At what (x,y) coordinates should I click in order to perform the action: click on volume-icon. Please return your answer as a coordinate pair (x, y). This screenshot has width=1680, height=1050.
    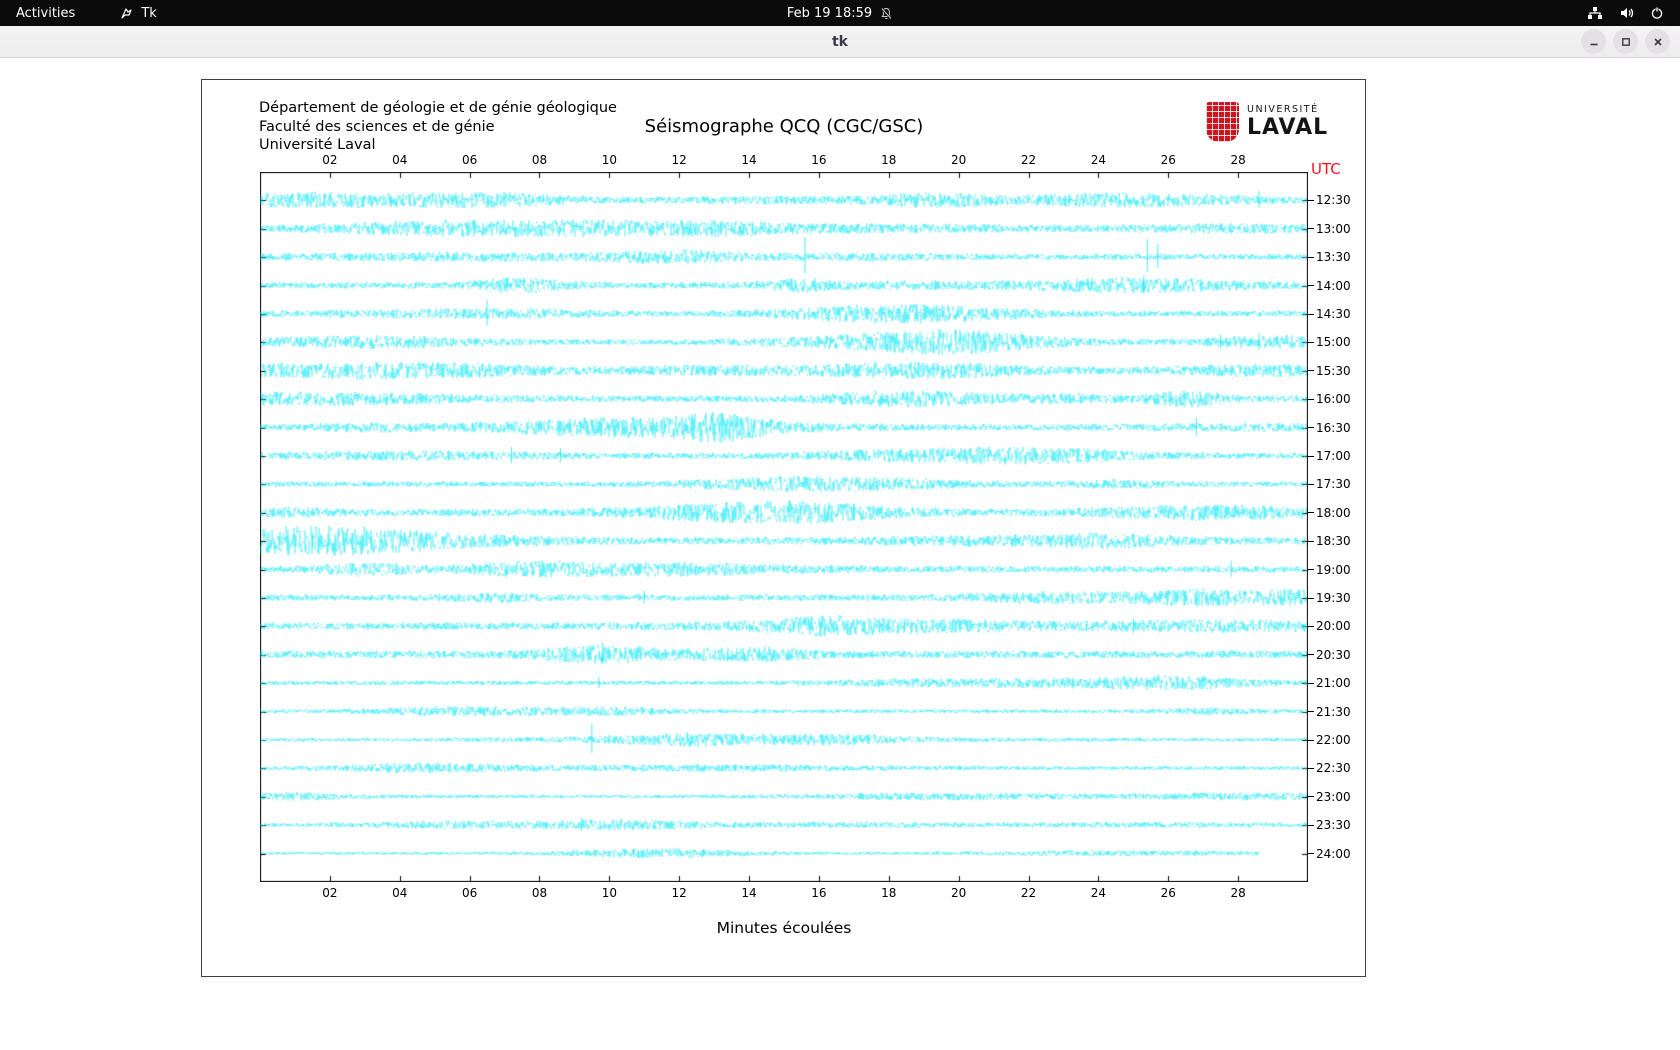
    Looking at the image, I should click on (1626, 13).